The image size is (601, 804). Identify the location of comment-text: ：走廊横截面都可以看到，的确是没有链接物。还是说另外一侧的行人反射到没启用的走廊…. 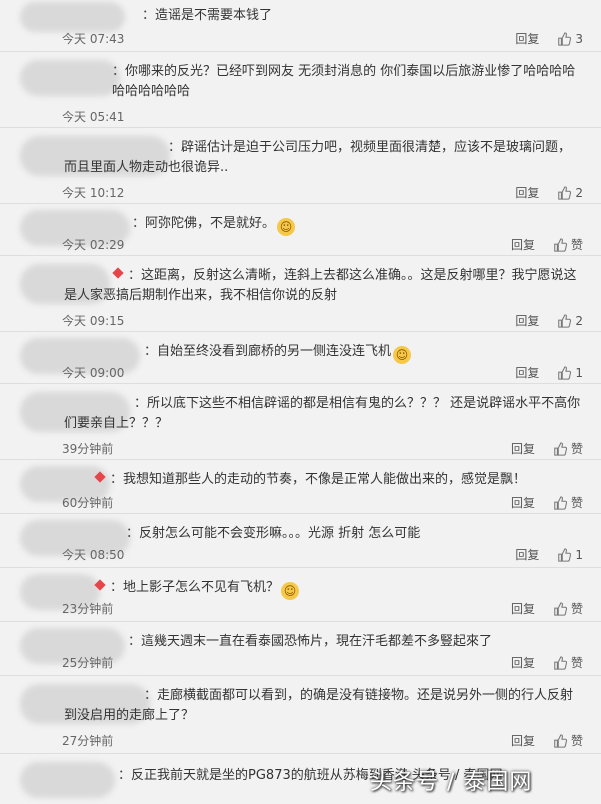
(319, 705).